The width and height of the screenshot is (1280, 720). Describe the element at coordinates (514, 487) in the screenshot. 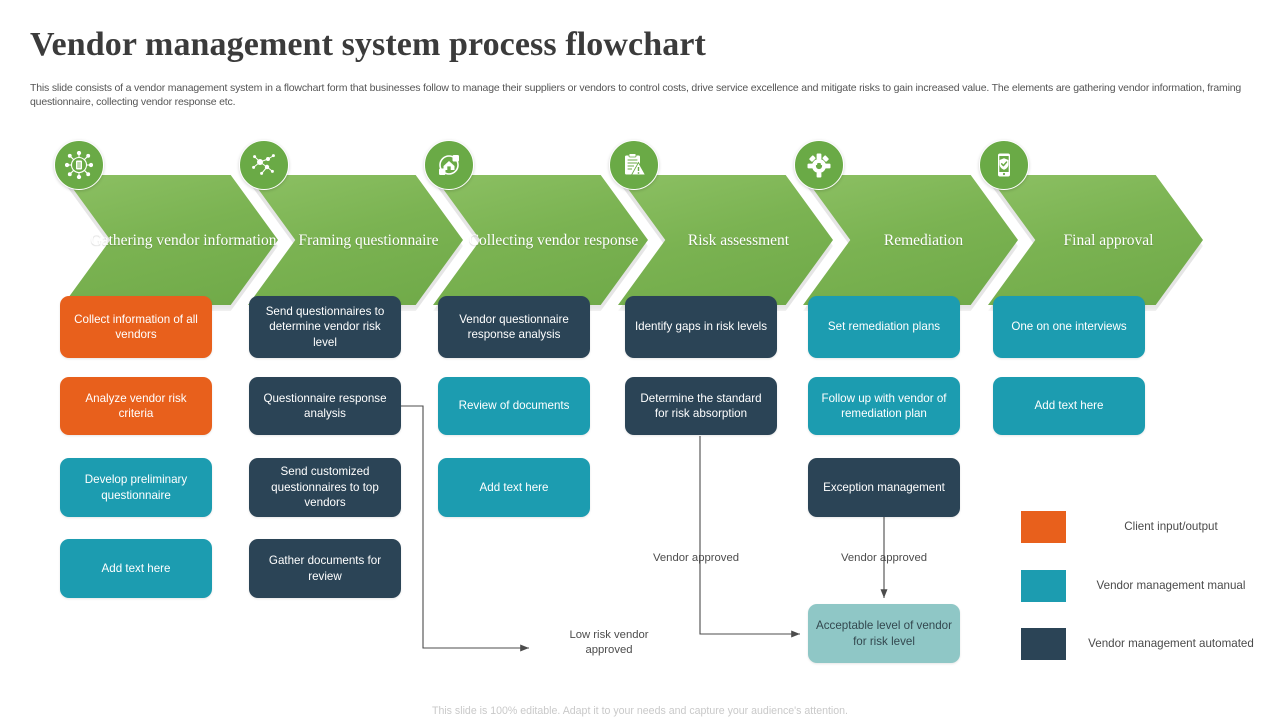

I see `flow-box-add-text-here-2: Add text here` at that location.